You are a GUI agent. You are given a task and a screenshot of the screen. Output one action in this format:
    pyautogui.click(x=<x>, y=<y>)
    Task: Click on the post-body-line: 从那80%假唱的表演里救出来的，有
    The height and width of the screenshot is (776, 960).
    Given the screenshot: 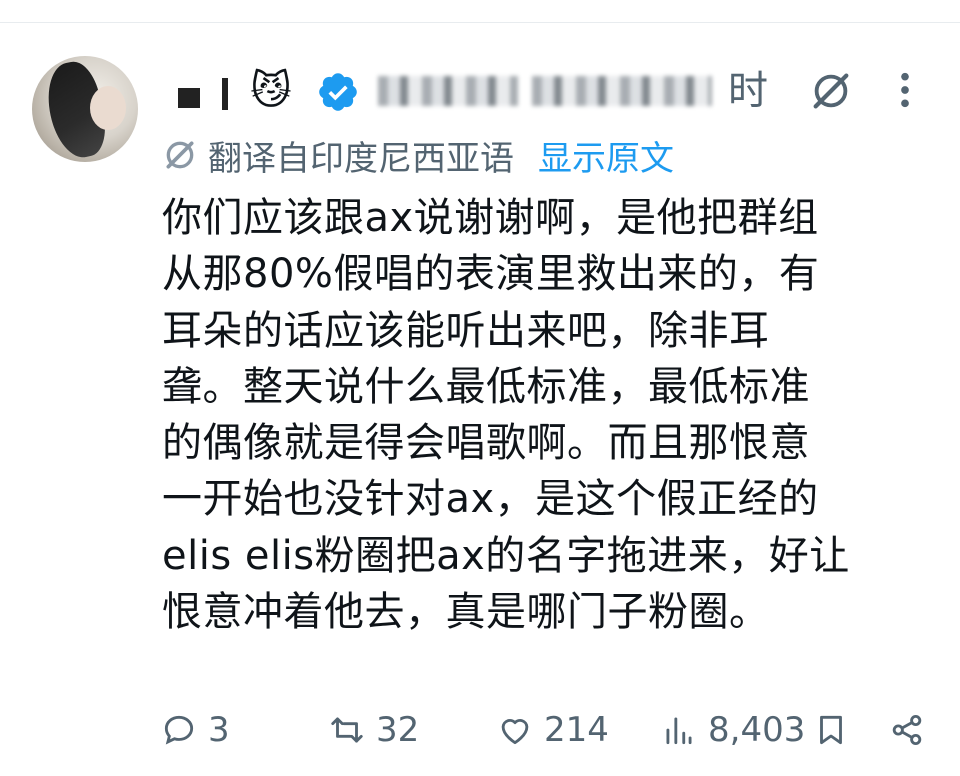 What is the action you would take?
    pyautogui.click(x=491, y=274)
    